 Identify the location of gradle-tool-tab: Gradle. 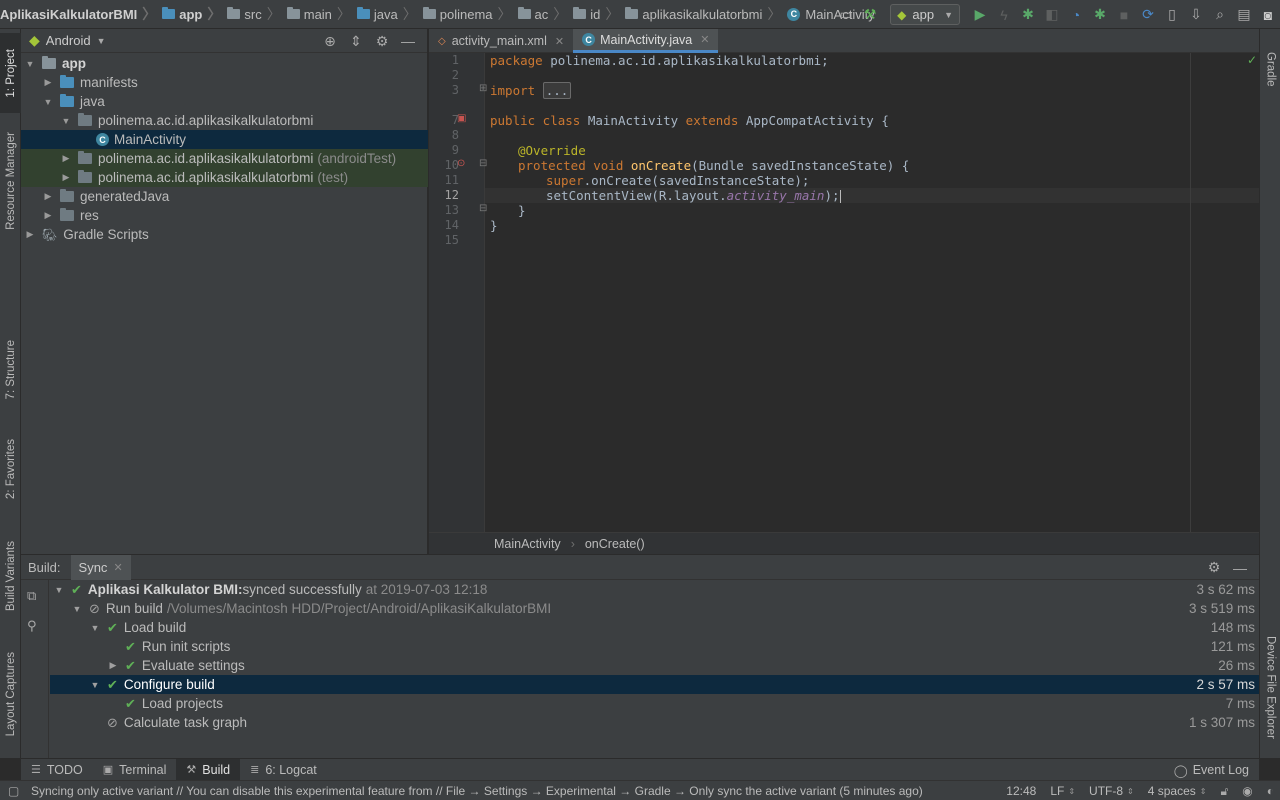
(1270, 69).